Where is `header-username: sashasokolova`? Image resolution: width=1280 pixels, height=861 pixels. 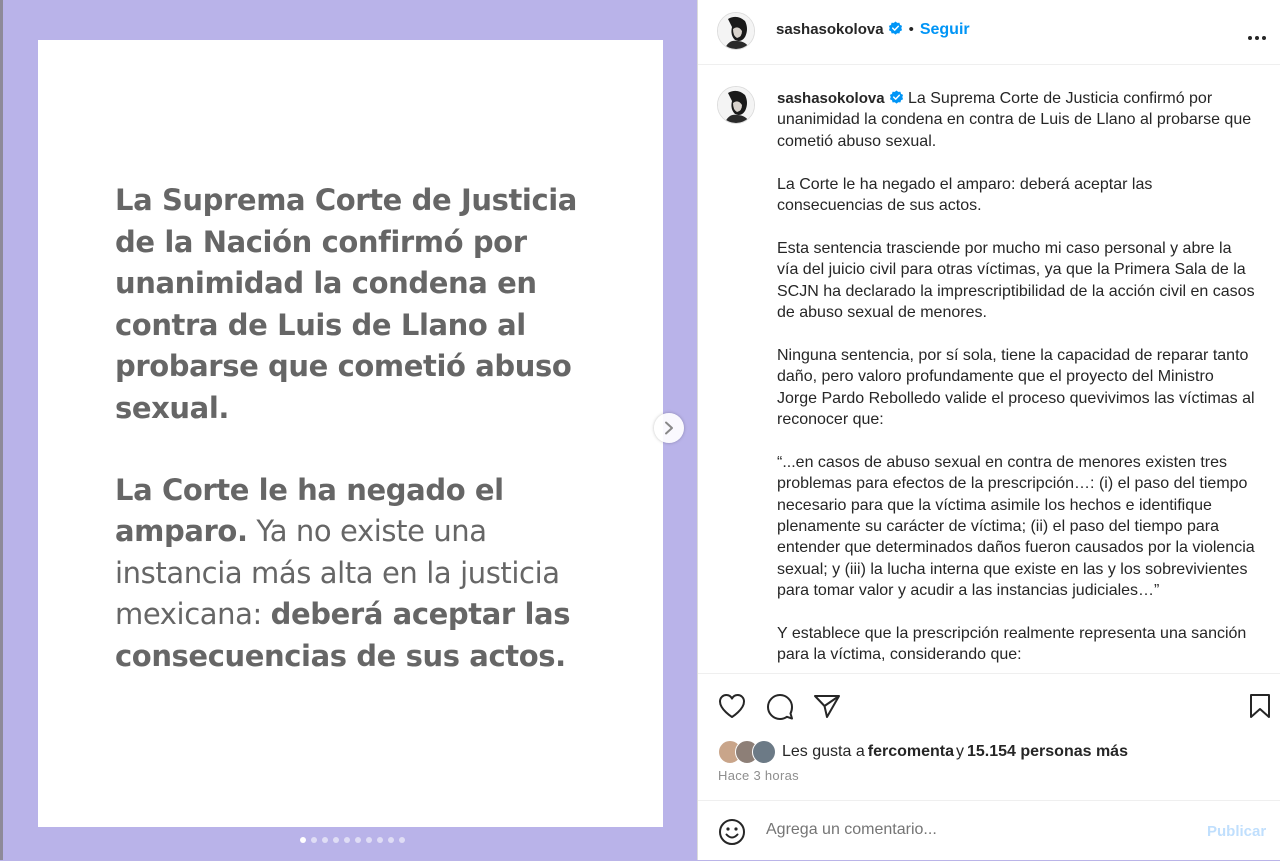 header-username: sashasokolova is located at coordinates (830, 29).